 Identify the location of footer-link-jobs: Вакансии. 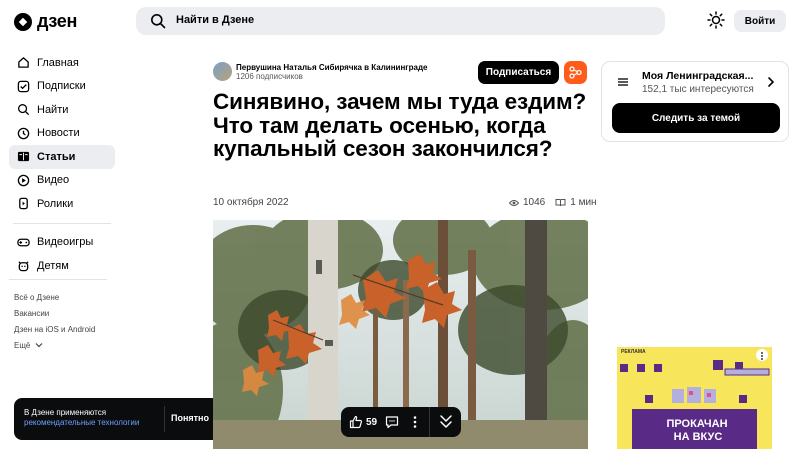
(54, 316).